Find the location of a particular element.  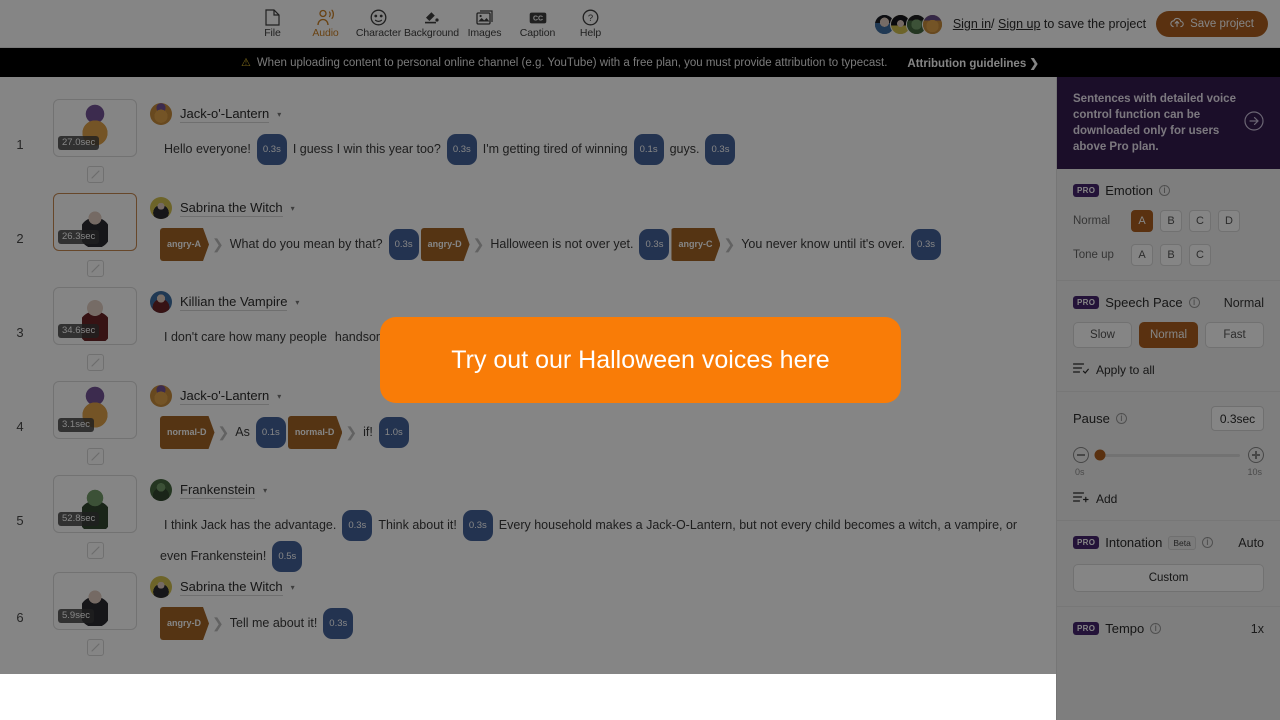

row-number: 2 is located at coordinates (20, 238).